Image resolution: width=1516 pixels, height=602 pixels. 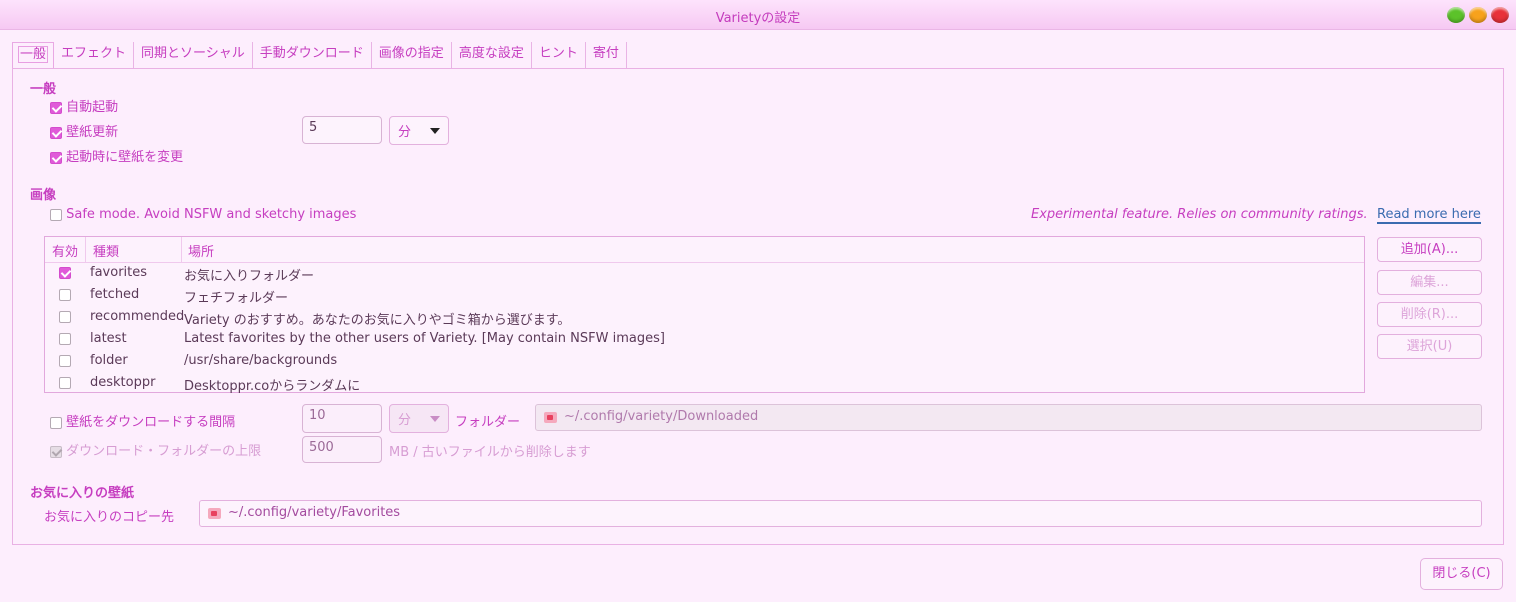 I want to click on download-limit-label: ダウンロード・フォルダーの上限, so click(x=164, y=451).